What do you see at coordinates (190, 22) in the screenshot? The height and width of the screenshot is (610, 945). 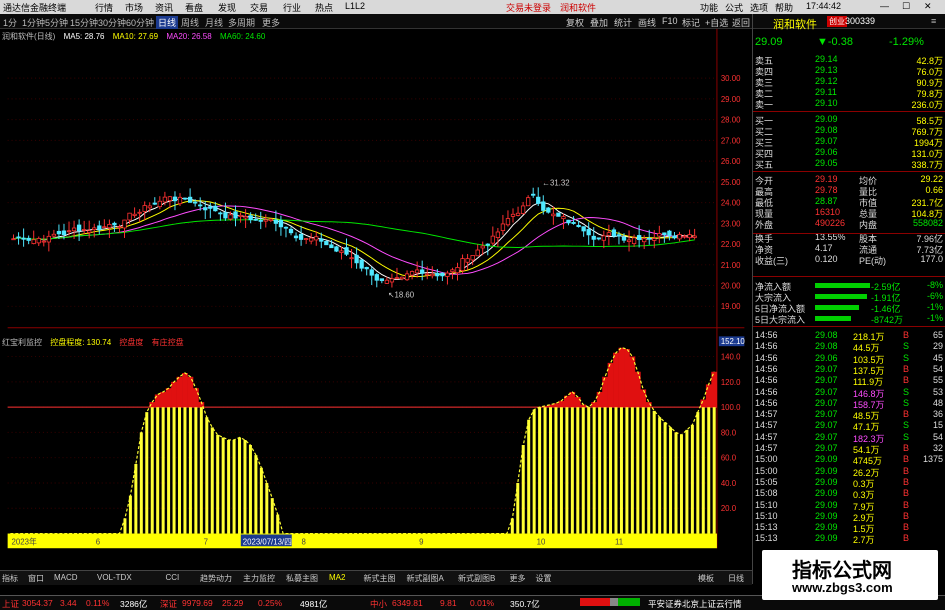 I see `period-weekly: 周线` at bounding box center [190, 22].